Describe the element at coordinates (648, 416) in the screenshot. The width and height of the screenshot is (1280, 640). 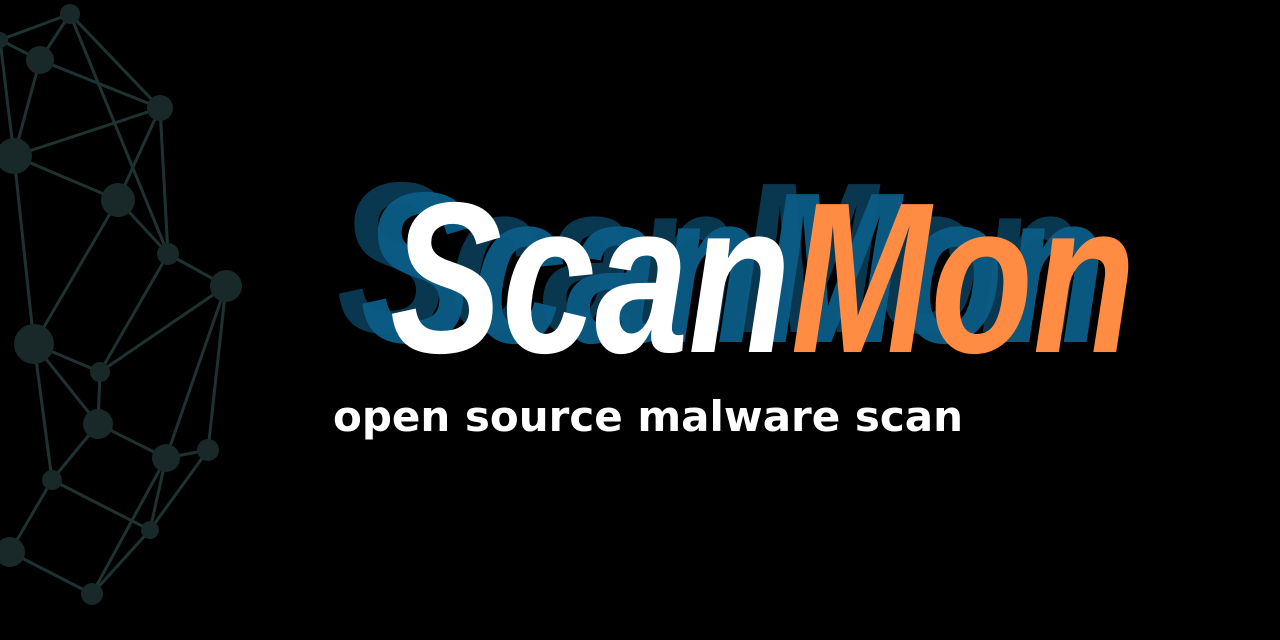
I see `tagline: open source malware scan` at that location.